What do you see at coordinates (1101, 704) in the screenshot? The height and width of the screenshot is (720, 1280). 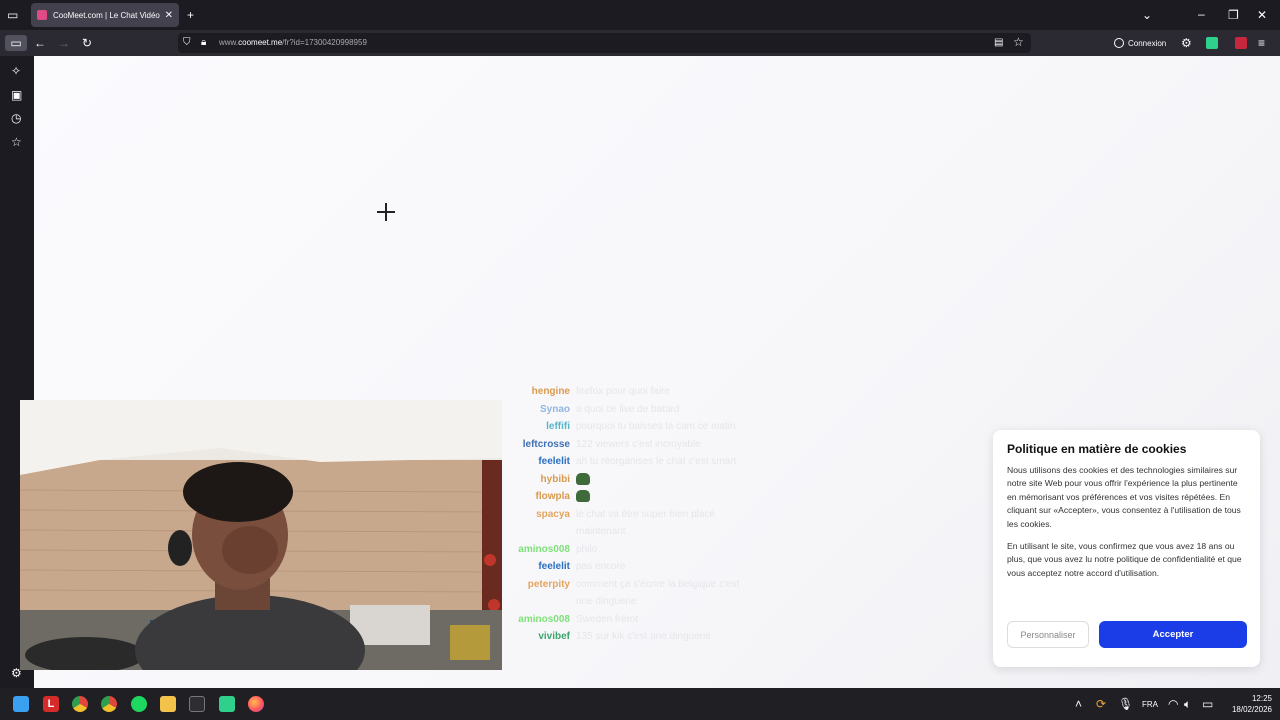 I see `tray-sync-icon: ⟳` at bounding box center [1101, 704].